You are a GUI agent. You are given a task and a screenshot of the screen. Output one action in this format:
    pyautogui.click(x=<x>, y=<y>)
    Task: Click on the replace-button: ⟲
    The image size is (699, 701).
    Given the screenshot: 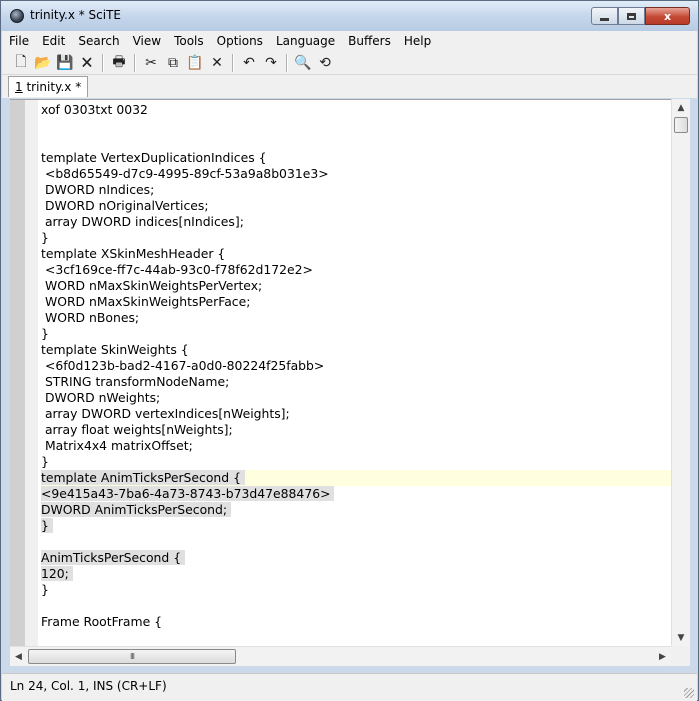 What is the action you would take?
    pyautogui.click(x=325, y=63)
    